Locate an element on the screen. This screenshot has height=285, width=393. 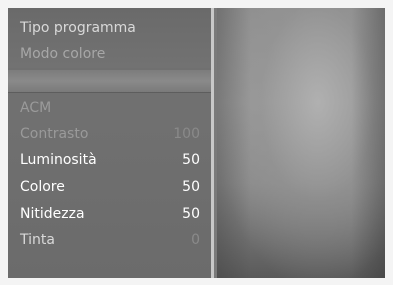
menu-item-tinta: Tinta 0 is located at coordinates (110, 240).